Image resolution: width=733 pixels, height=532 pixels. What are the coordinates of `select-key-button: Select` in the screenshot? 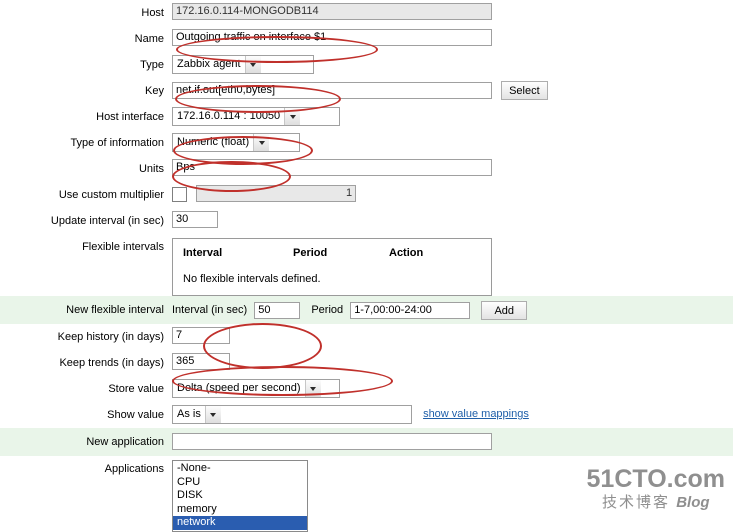 It's located at (524, 90).